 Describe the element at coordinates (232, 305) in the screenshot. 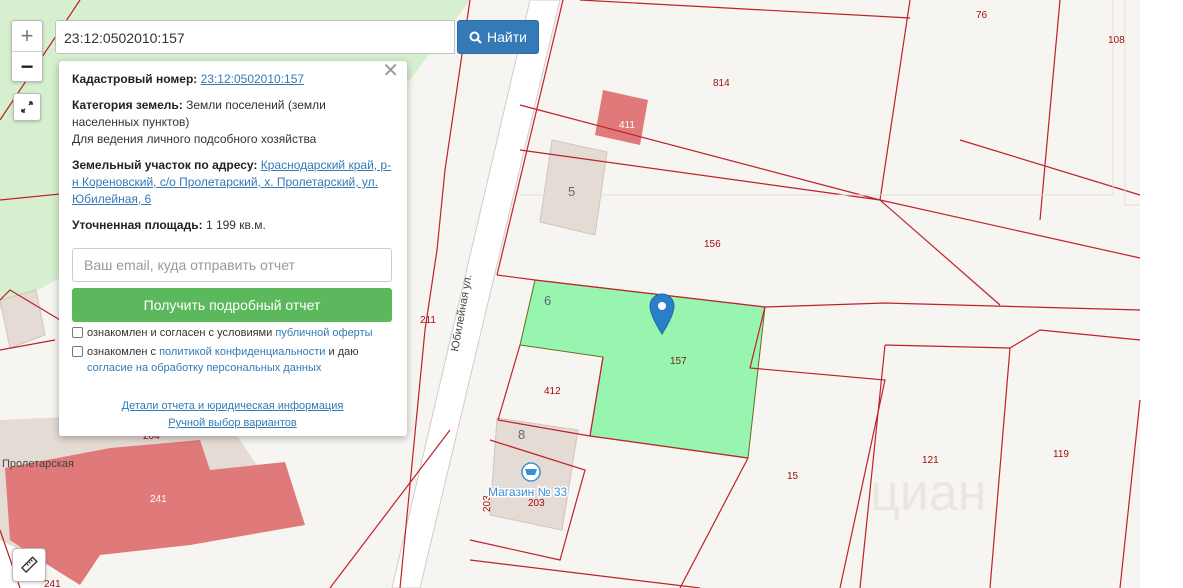

I see `get-report-button: Получить подробный отчет` at that location.